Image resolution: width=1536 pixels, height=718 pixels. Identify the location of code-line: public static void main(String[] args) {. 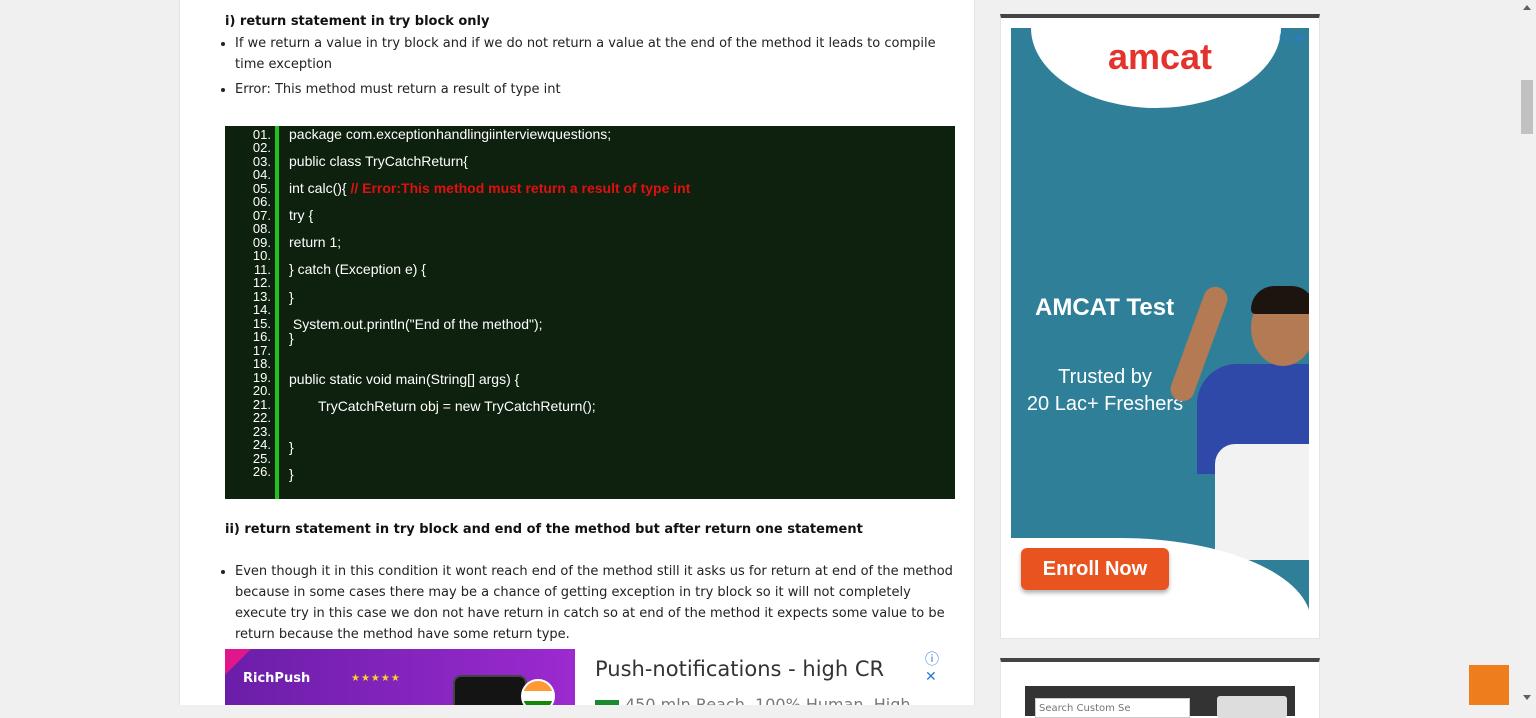
(404, 379).